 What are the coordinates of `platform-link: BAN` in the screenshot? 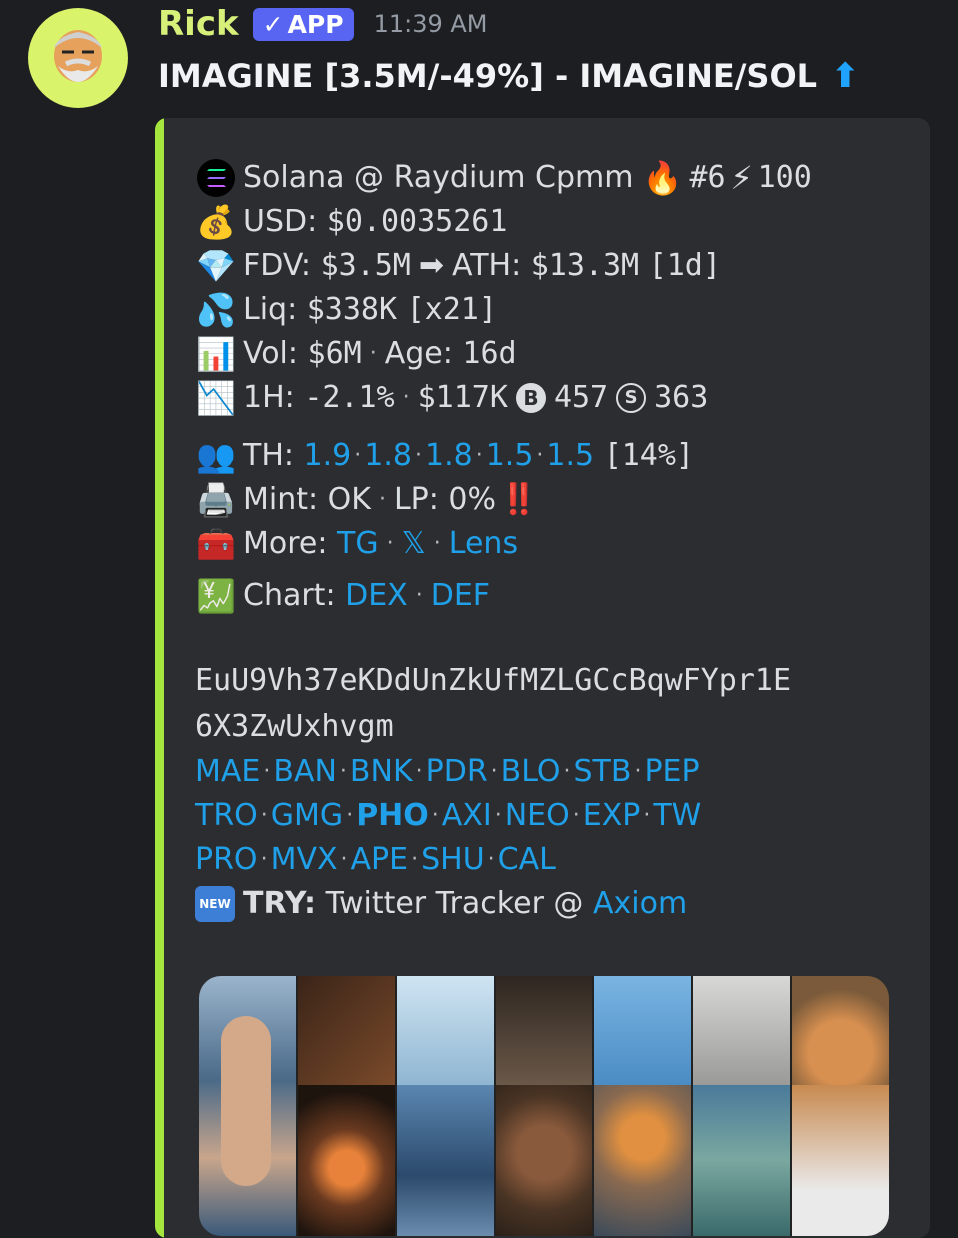 It's located at (305, 772).